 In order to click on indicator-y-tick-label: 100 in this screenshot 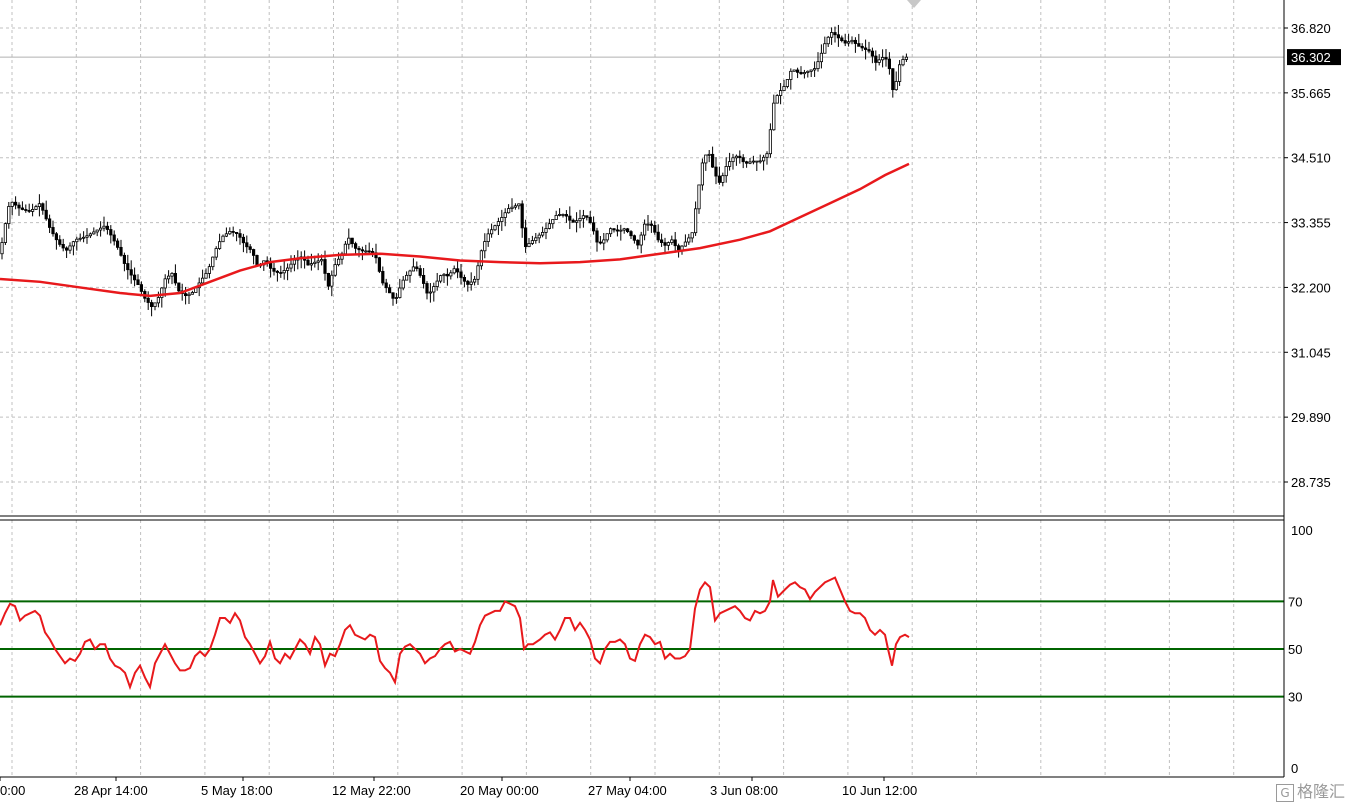, I will do `click(1302, 530)`.